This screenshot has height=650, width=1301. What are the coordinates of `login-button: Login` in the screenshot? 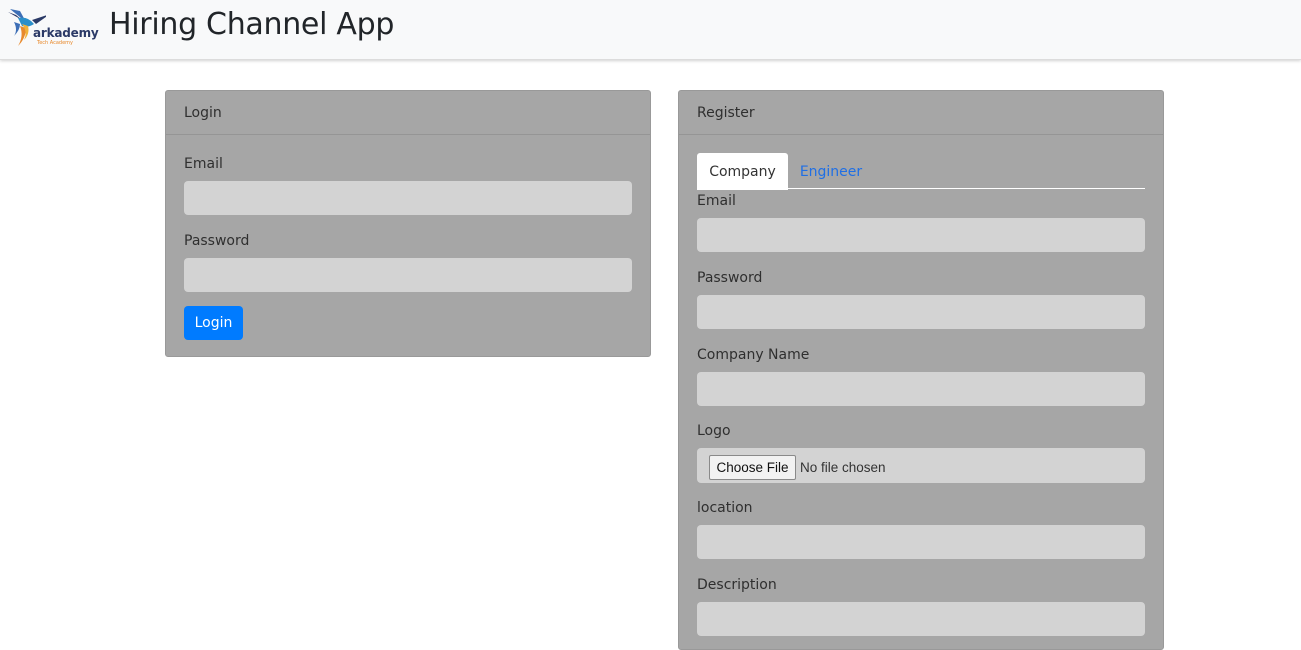 It's located at (213, 323).